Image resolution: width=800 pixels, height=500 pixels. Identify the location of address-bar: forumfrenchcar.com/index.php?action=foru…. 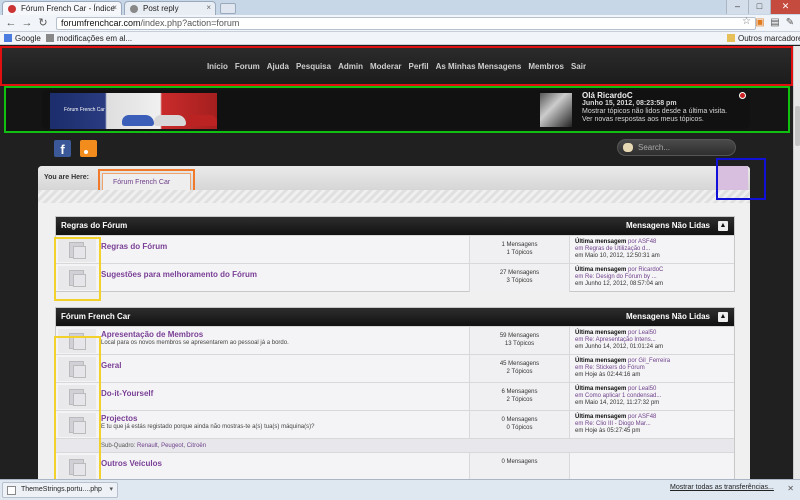
(406, 23).